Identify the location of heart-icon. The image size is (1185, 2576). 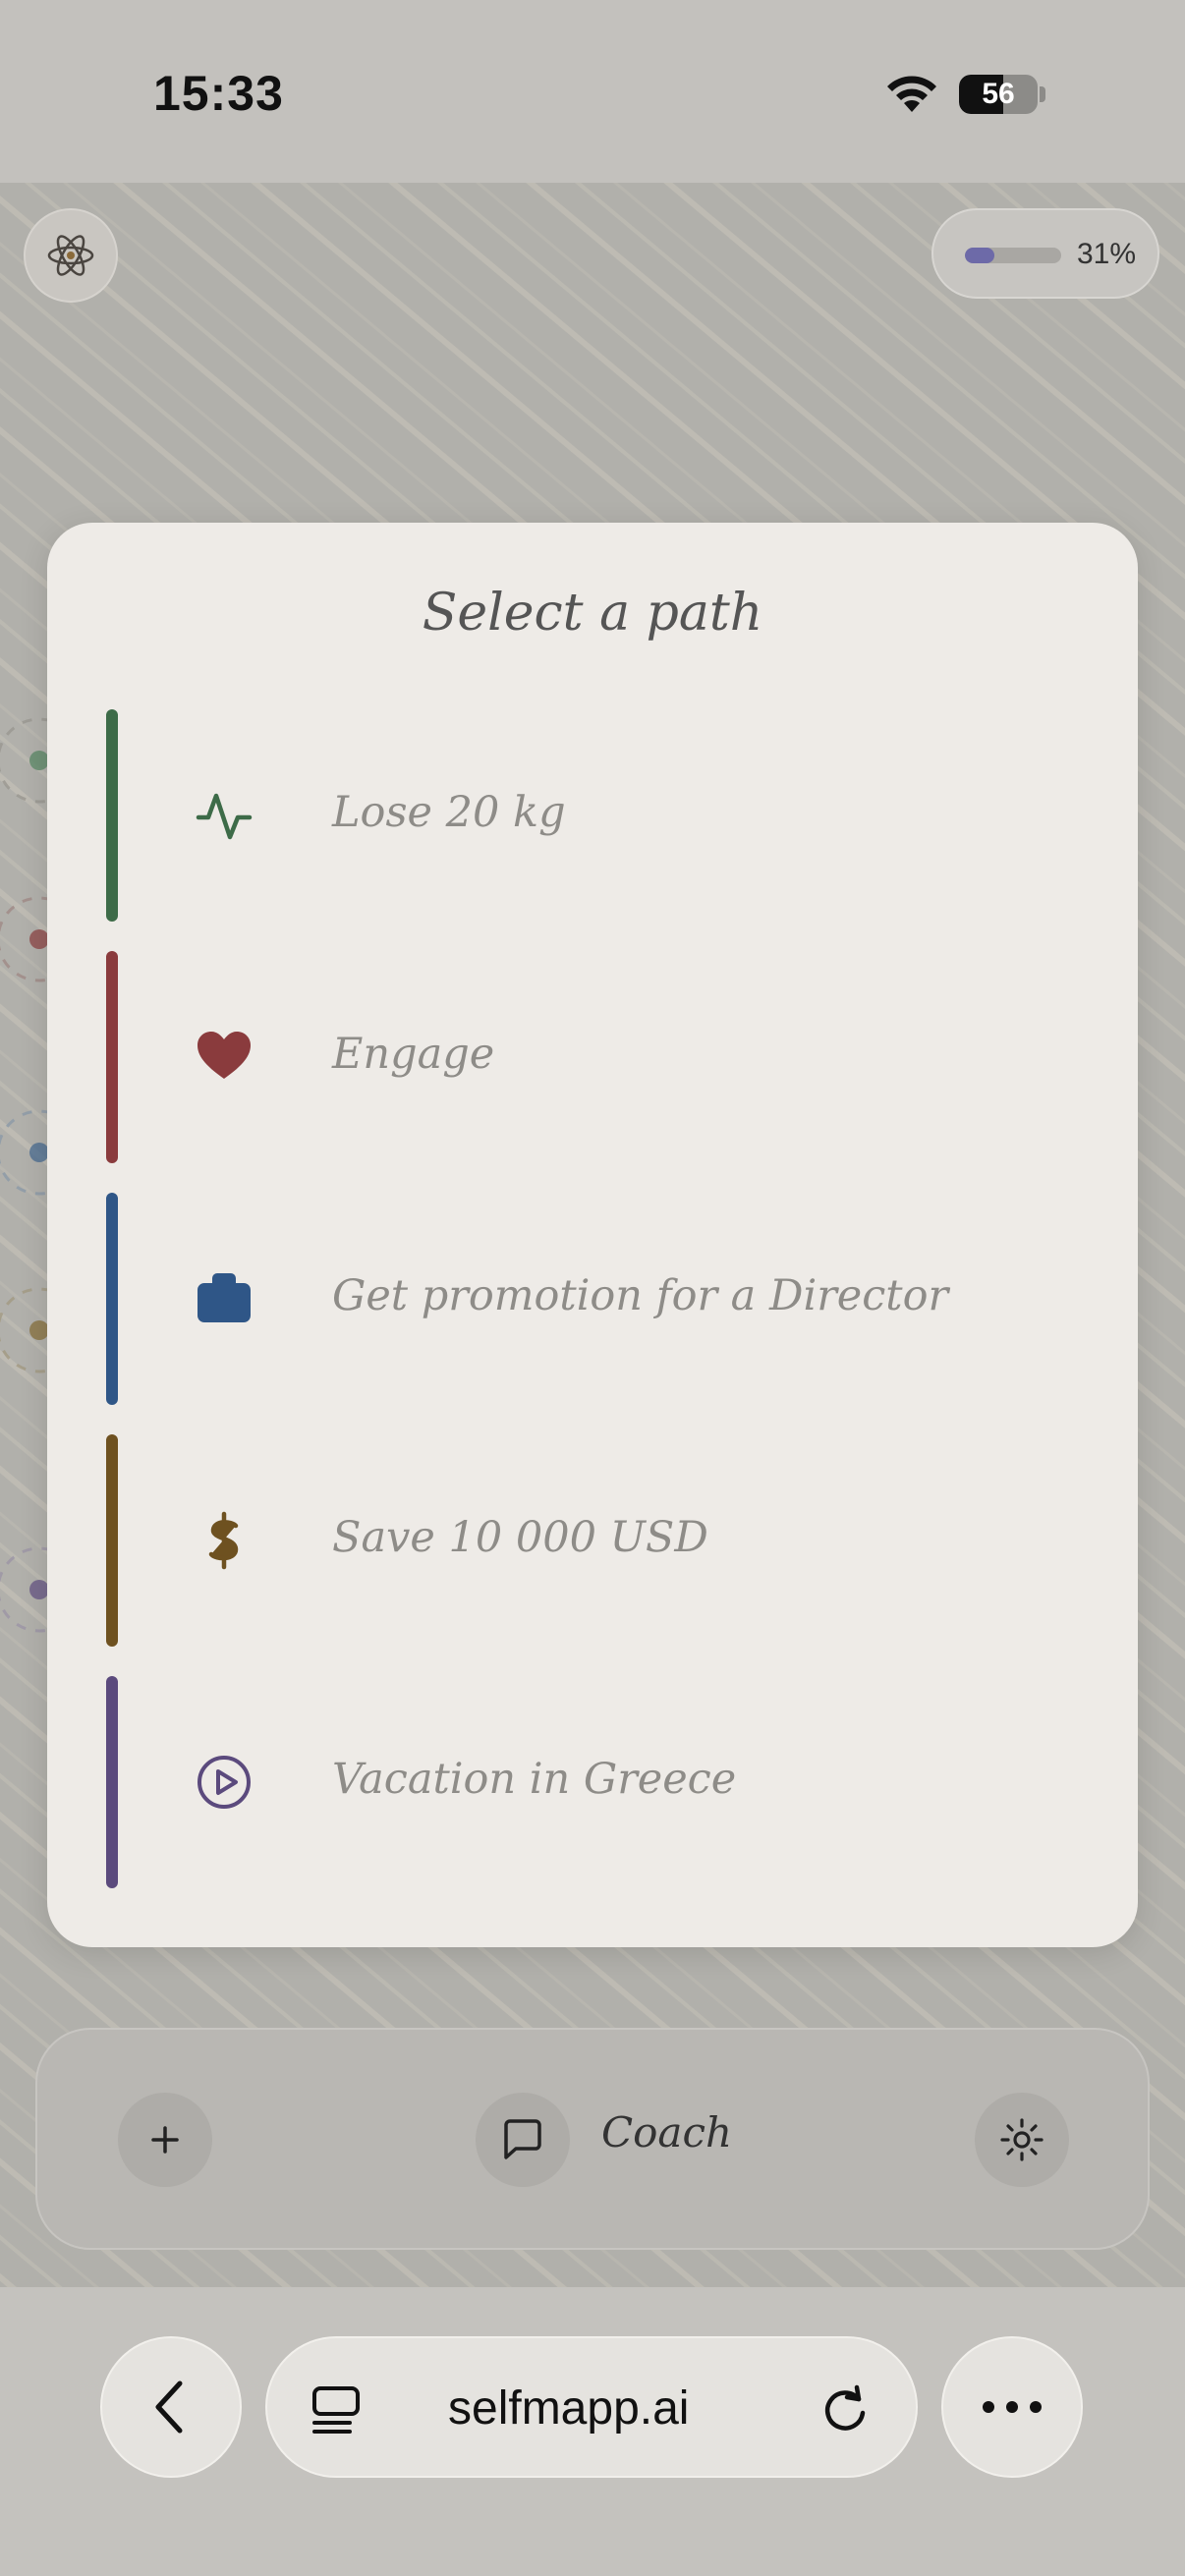
(225, 1055).